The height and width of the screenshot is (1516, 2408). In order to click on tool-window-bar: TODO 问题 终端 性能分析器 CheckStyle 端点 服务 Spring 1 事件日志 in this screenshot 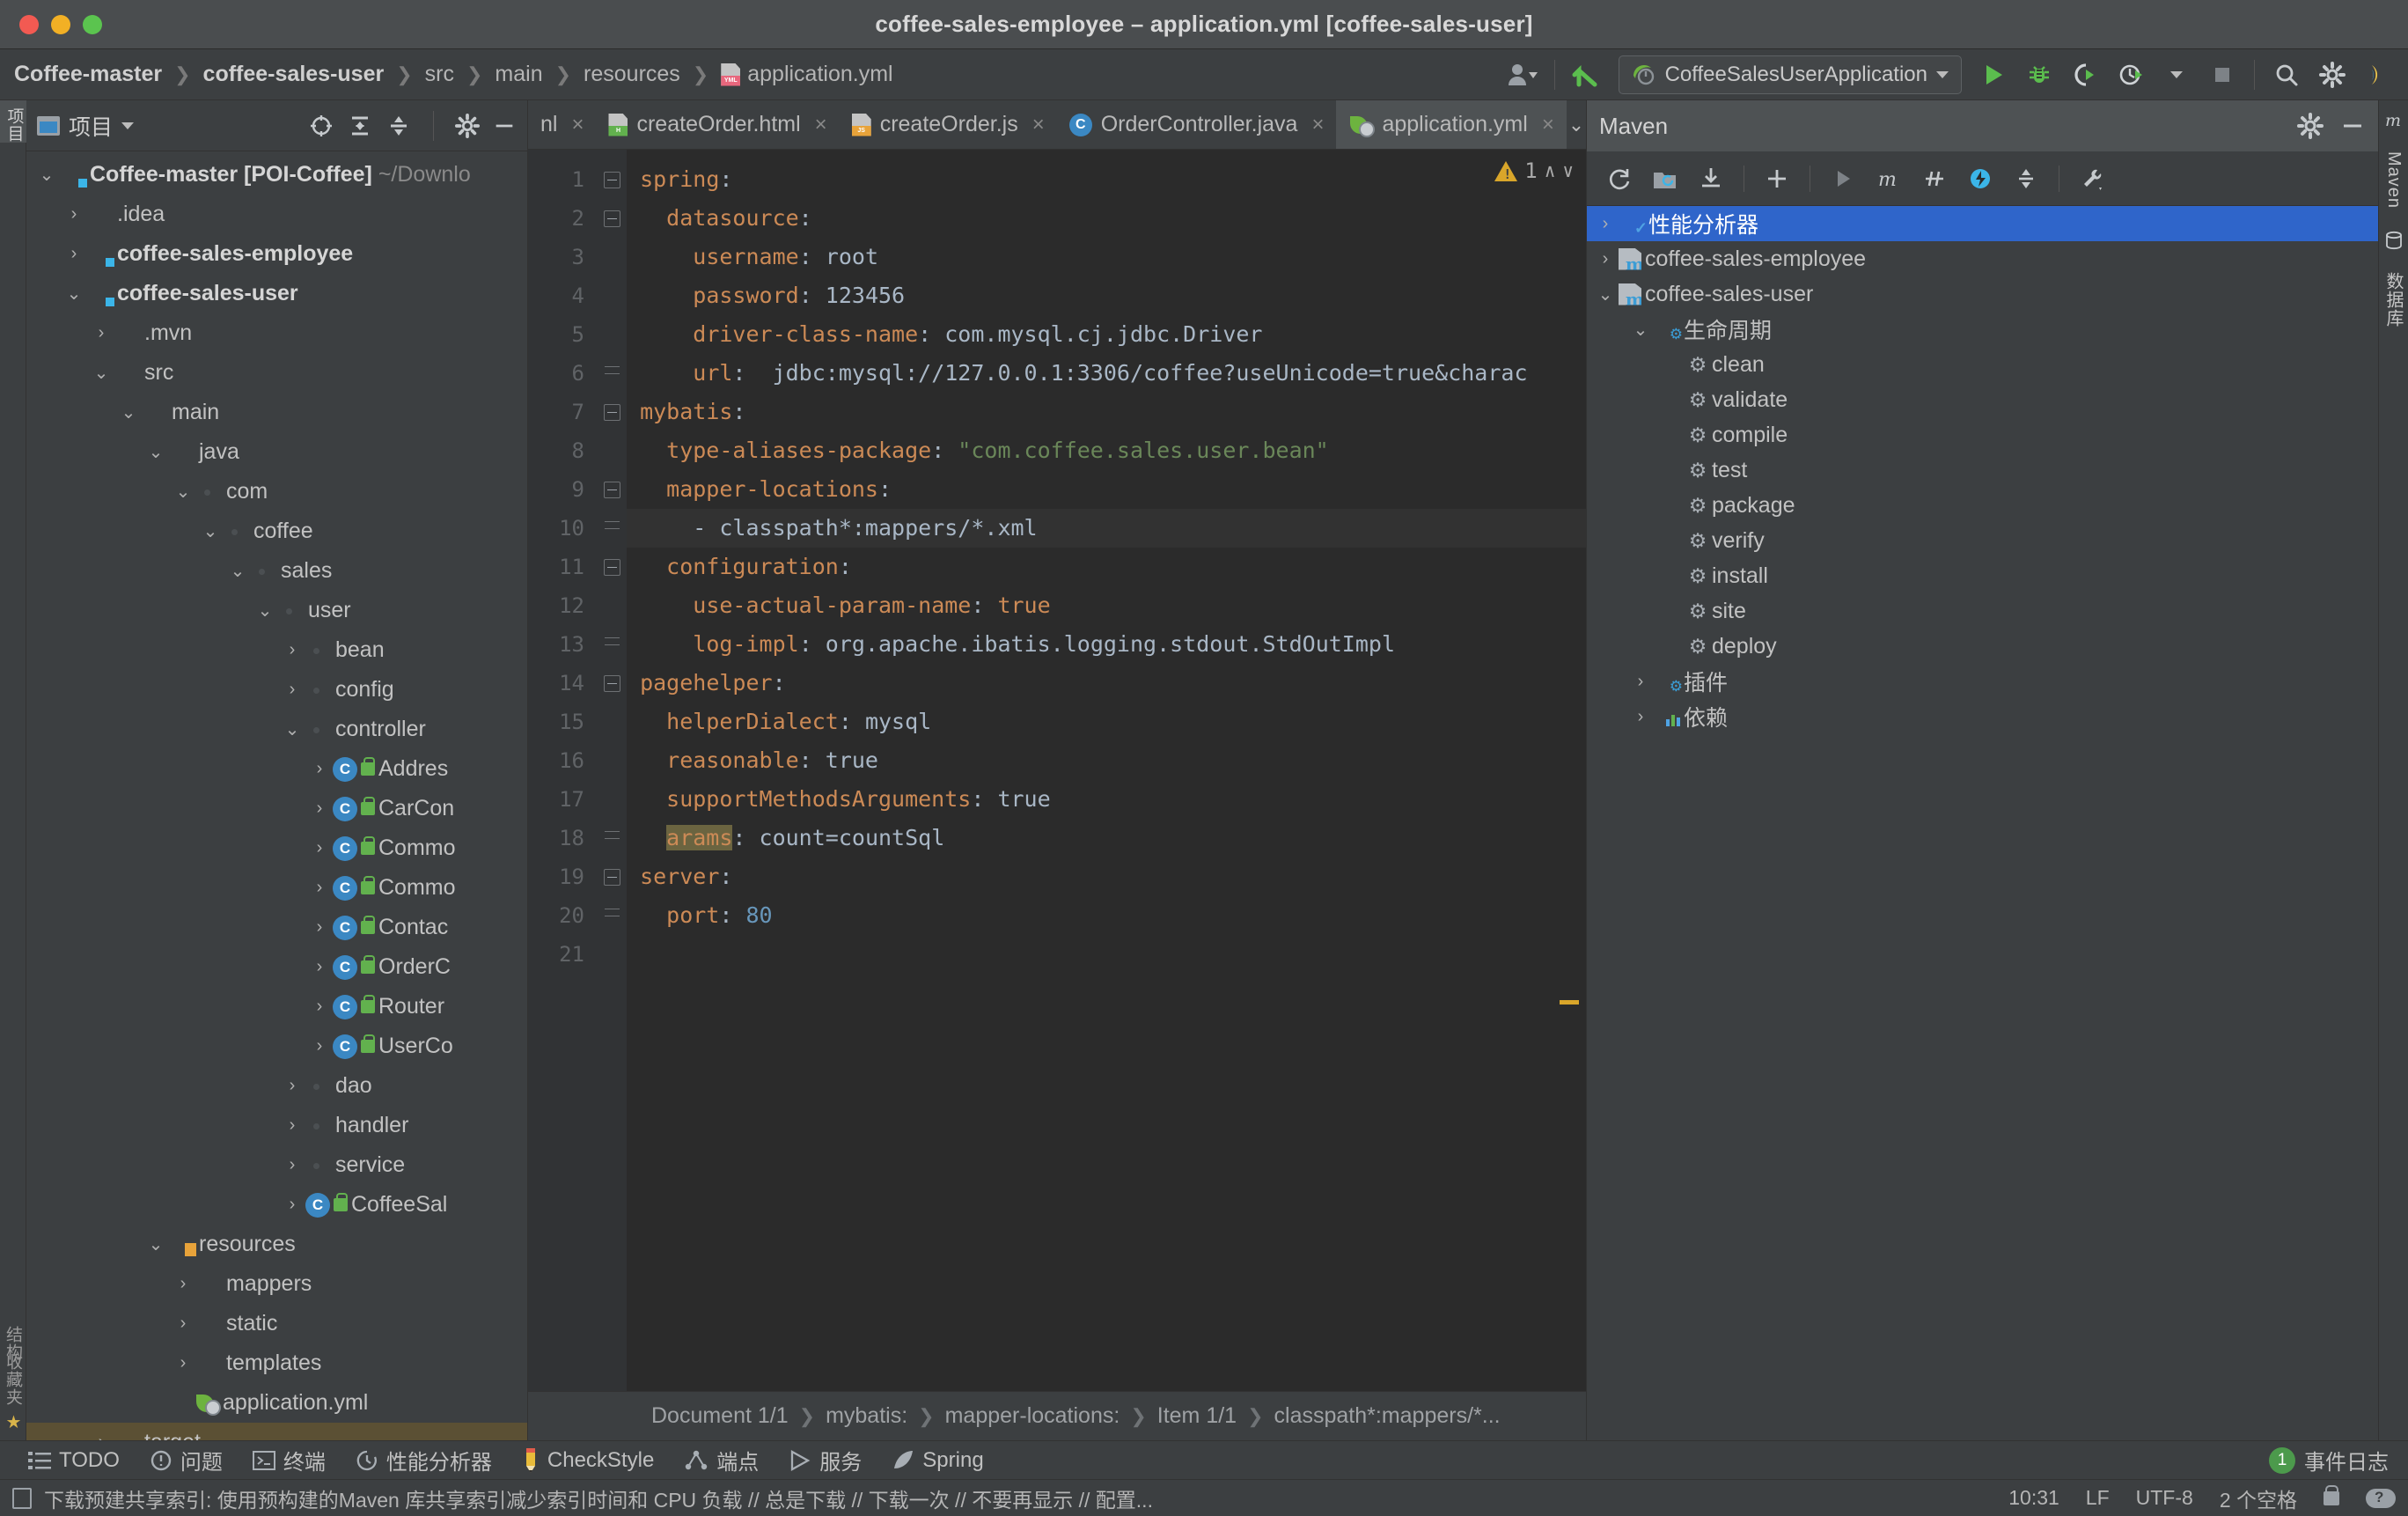, I will do `click(1204, 1459)`.